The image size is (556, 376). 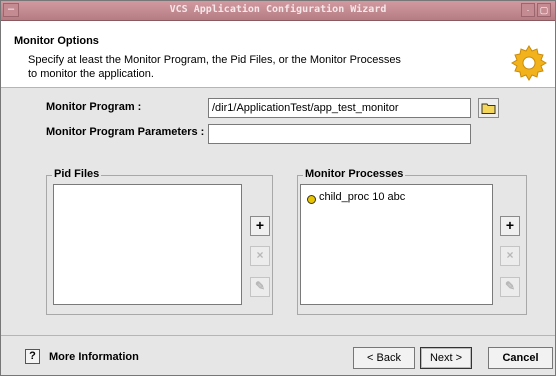 What do you see at coordinates (94, 107) in the screenshot?
I see `monitor-program-label: Monitor Program :` at bounding box center [94, 107].